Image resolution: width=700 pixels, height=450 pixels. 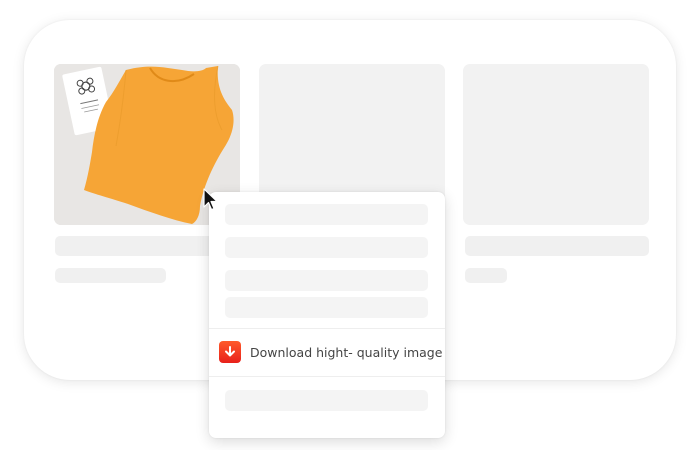 What do you see at coordinates (557, 246) in the screenshot?
I see `title-placeholder` at bounding box center [557, 246].